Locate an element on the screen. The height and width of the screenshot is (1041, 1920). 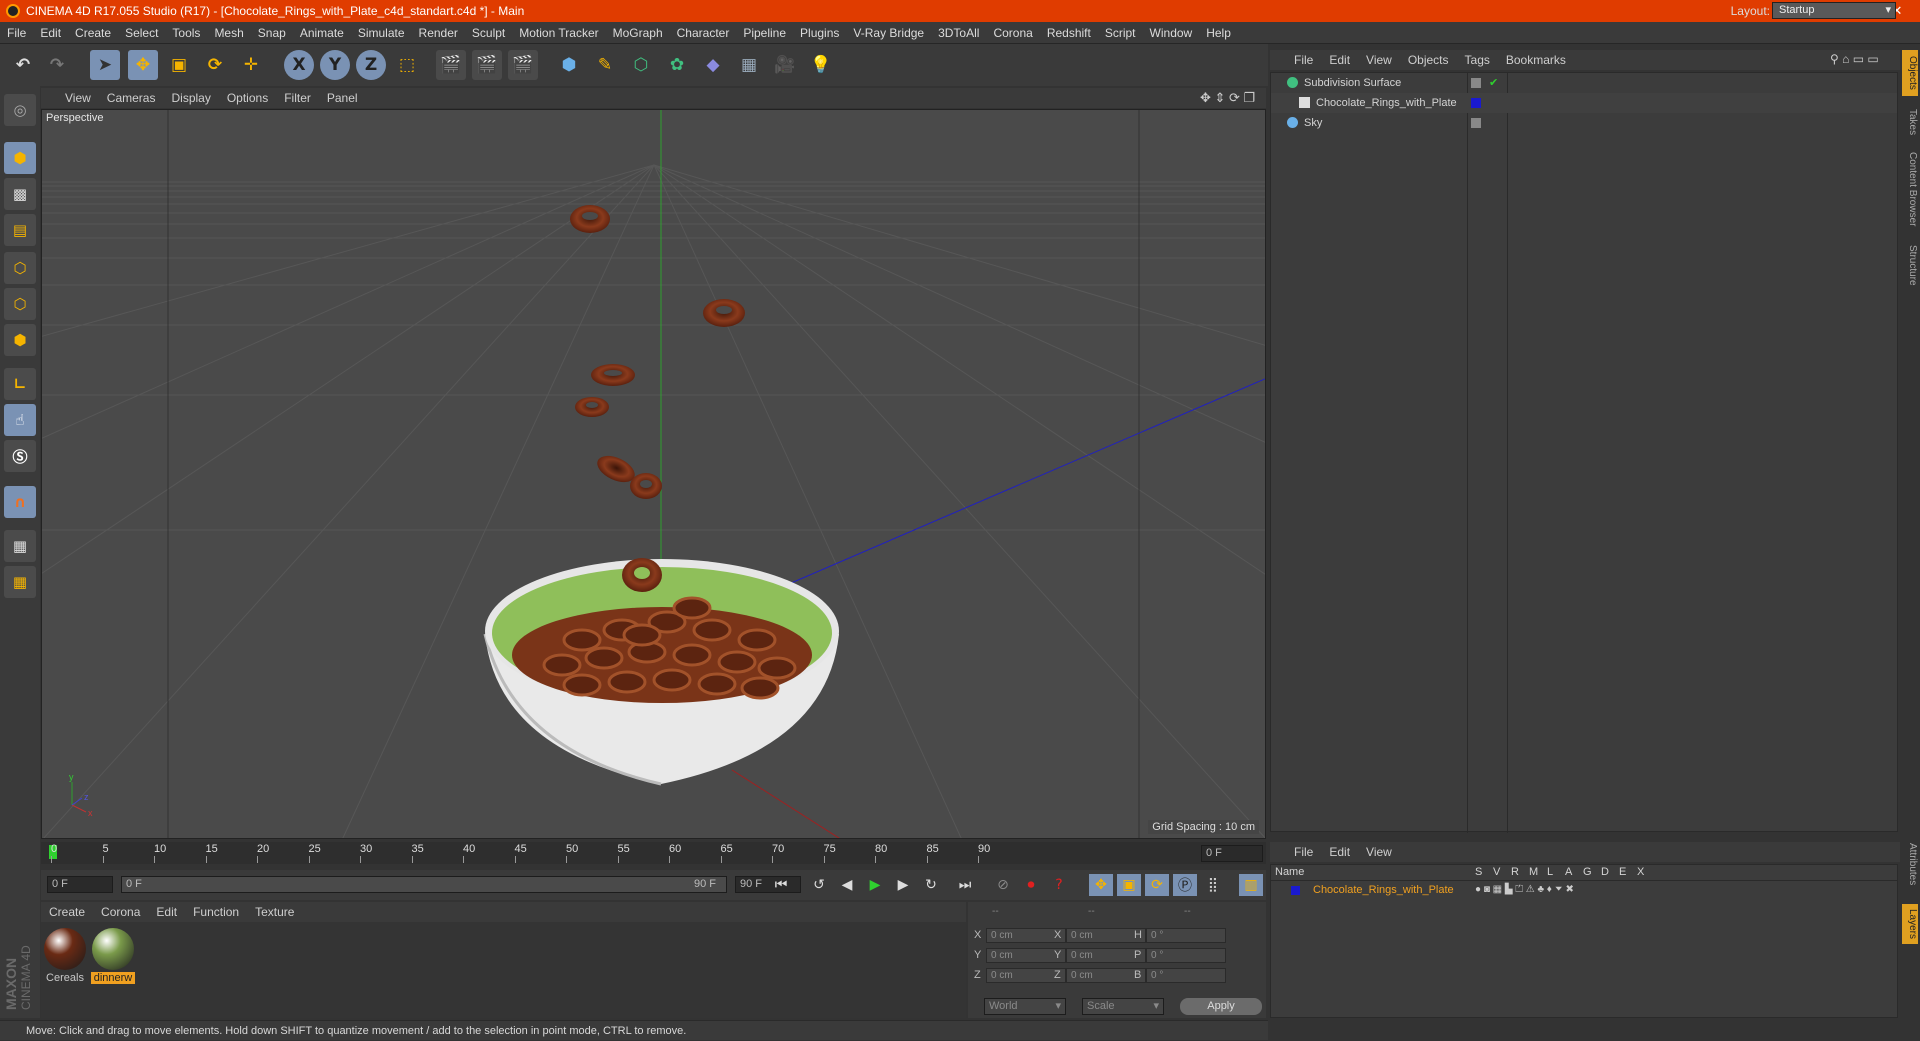
x-axis-lock-button: X is located at coordinates (299, 65).